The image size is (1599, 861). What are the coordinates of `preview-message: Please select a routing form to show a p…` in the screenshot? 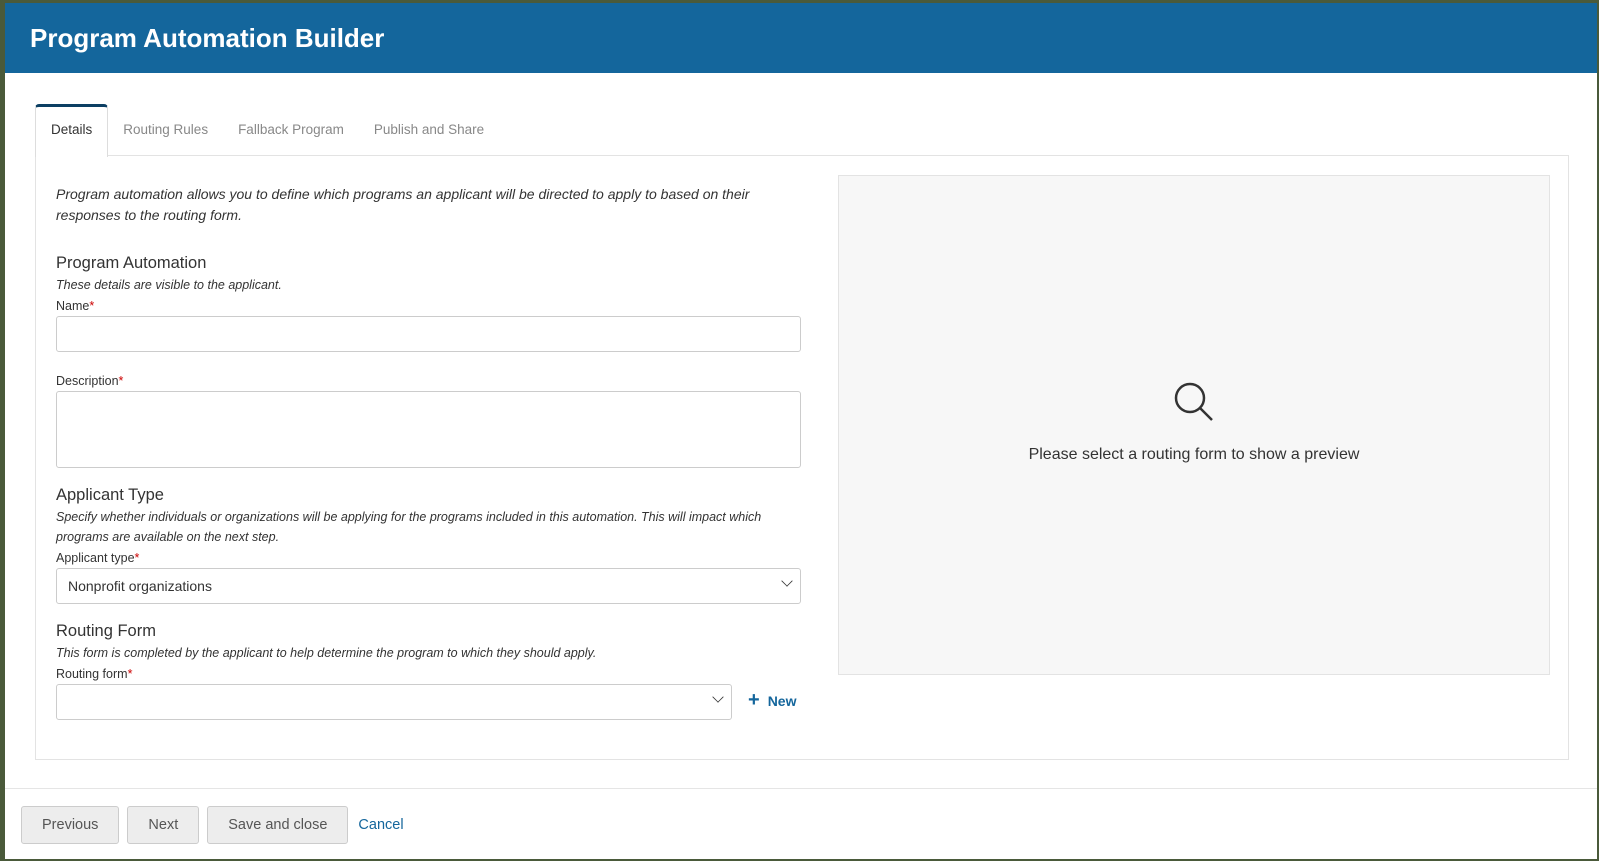 It's located at (1194, 454).